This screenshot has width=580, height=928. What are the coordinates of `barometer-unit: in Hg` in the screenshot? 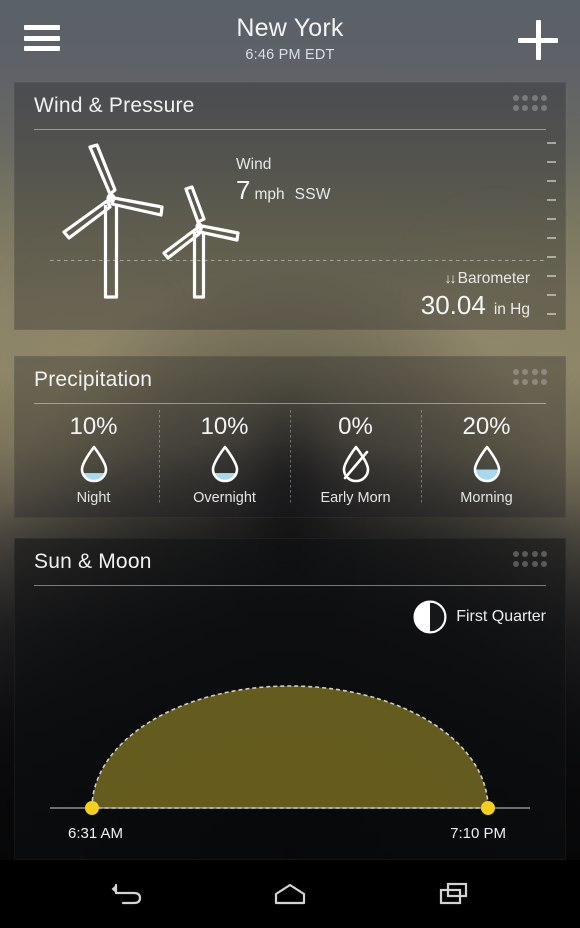 It's located at (511, 309).